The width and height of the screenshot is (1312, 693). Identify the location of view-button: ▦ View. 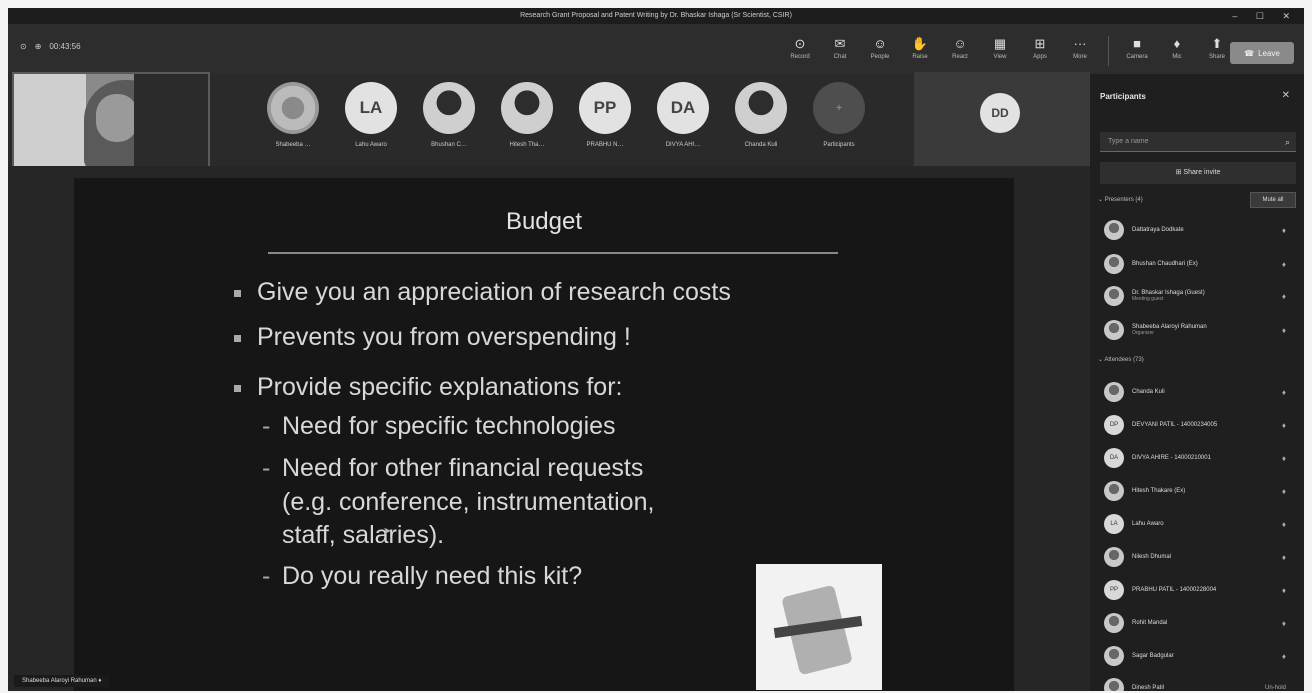
(1000, 51).